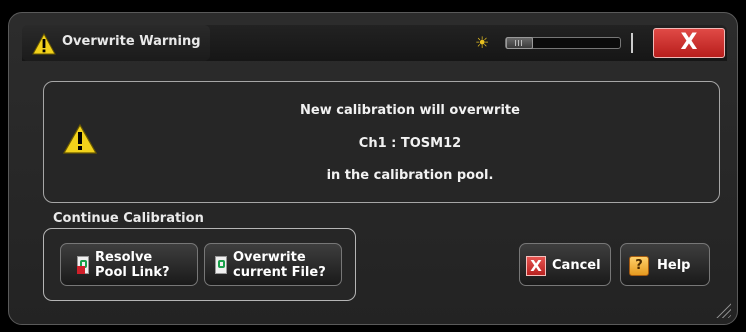  What do you see at coordinates (132, 272) in the screenshot?
I see `resolve-label-line2: Pool Link?` at bounding box center [132, 272].